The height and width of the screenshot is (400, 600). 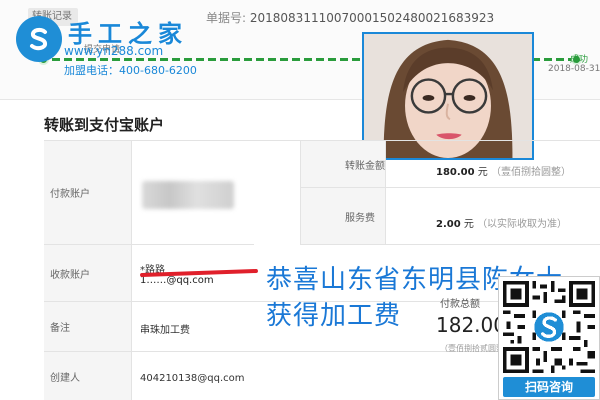 What do you see at coordinates (343, 164) in the screenshot?
I see `amount-label: 转账金额` at bounding box center [343, 164].